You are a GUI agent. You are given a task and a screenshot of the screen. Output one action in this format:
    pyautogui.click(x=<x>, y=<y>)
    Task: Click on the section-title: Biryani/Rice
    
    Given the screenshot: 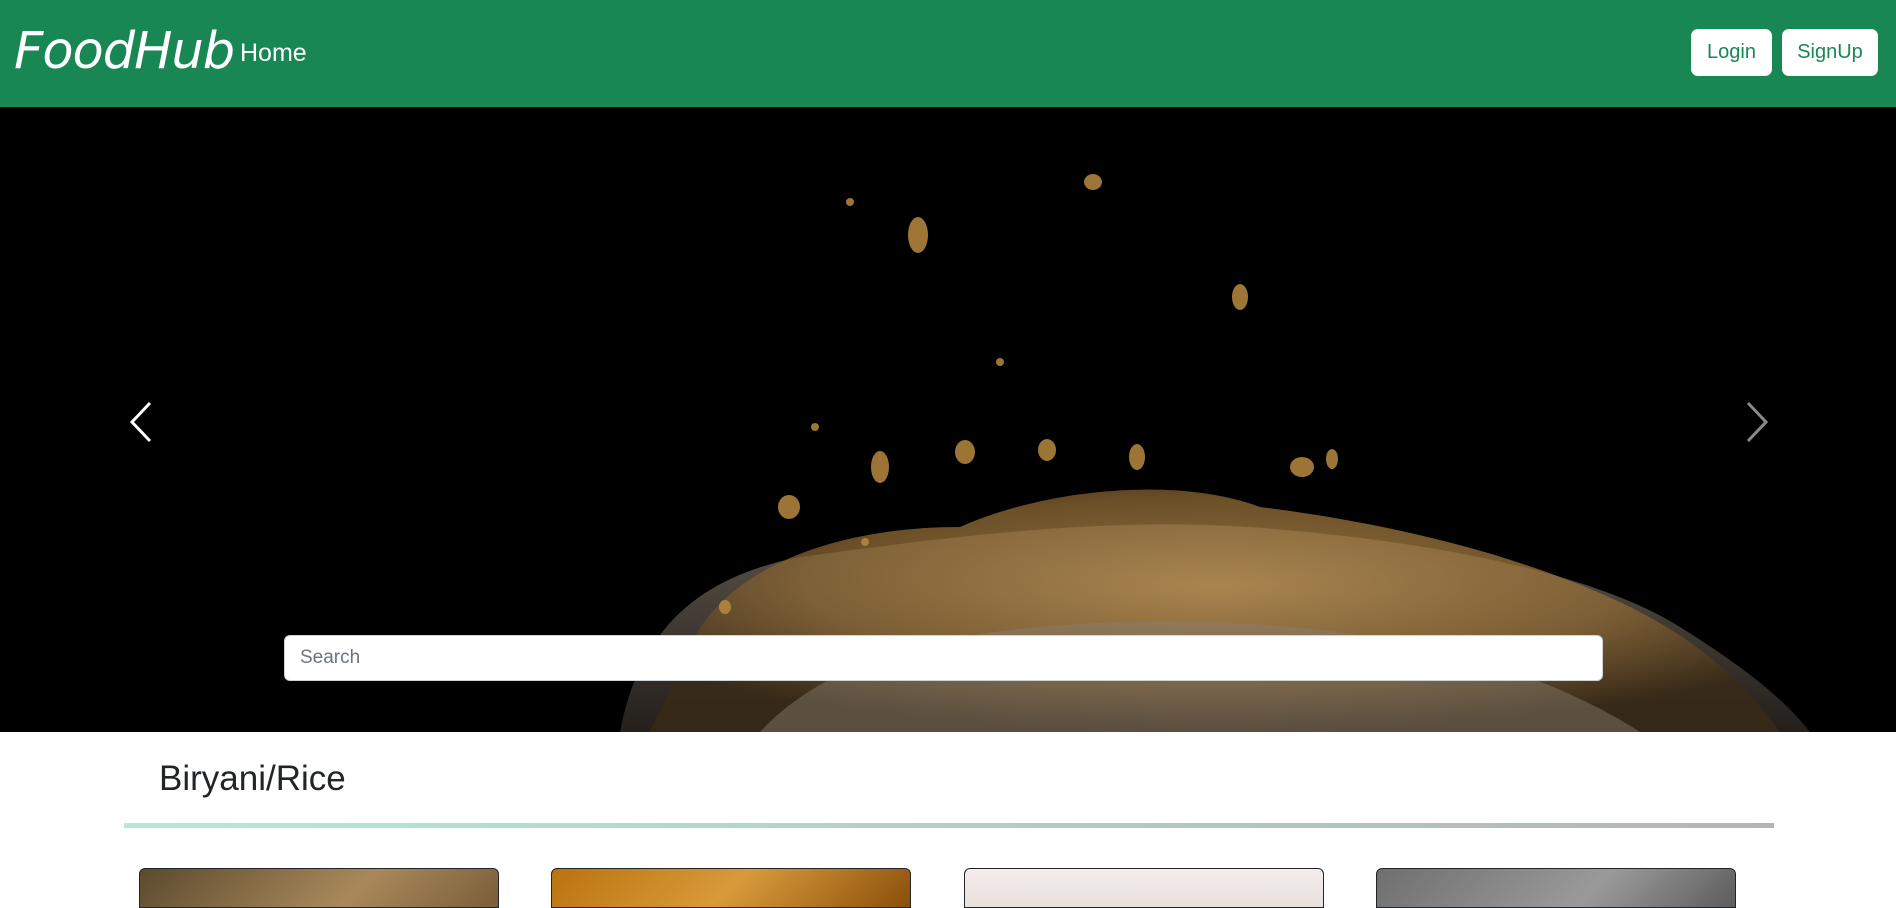 What is the action you would take?
    pyautogui.click(x=252, y=778)
    